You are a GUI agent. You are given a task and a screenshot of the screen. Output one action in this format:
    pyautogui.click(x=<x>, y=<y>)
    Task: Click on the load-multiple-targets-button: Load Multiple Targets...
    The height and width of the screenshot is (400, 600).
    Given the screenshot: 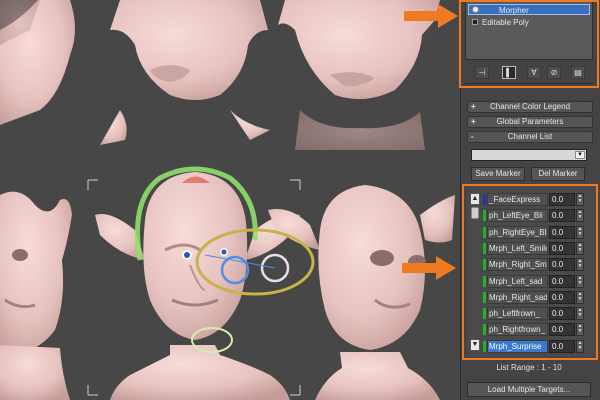 What is the action you would take?
    pyautogui.click(x=529, y=389)
    